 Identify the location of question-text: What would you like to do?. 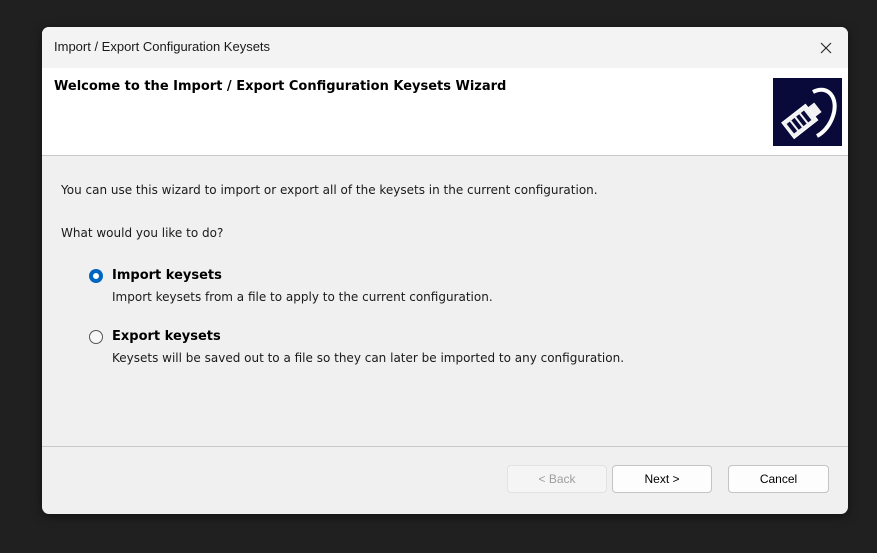
(142, 233).